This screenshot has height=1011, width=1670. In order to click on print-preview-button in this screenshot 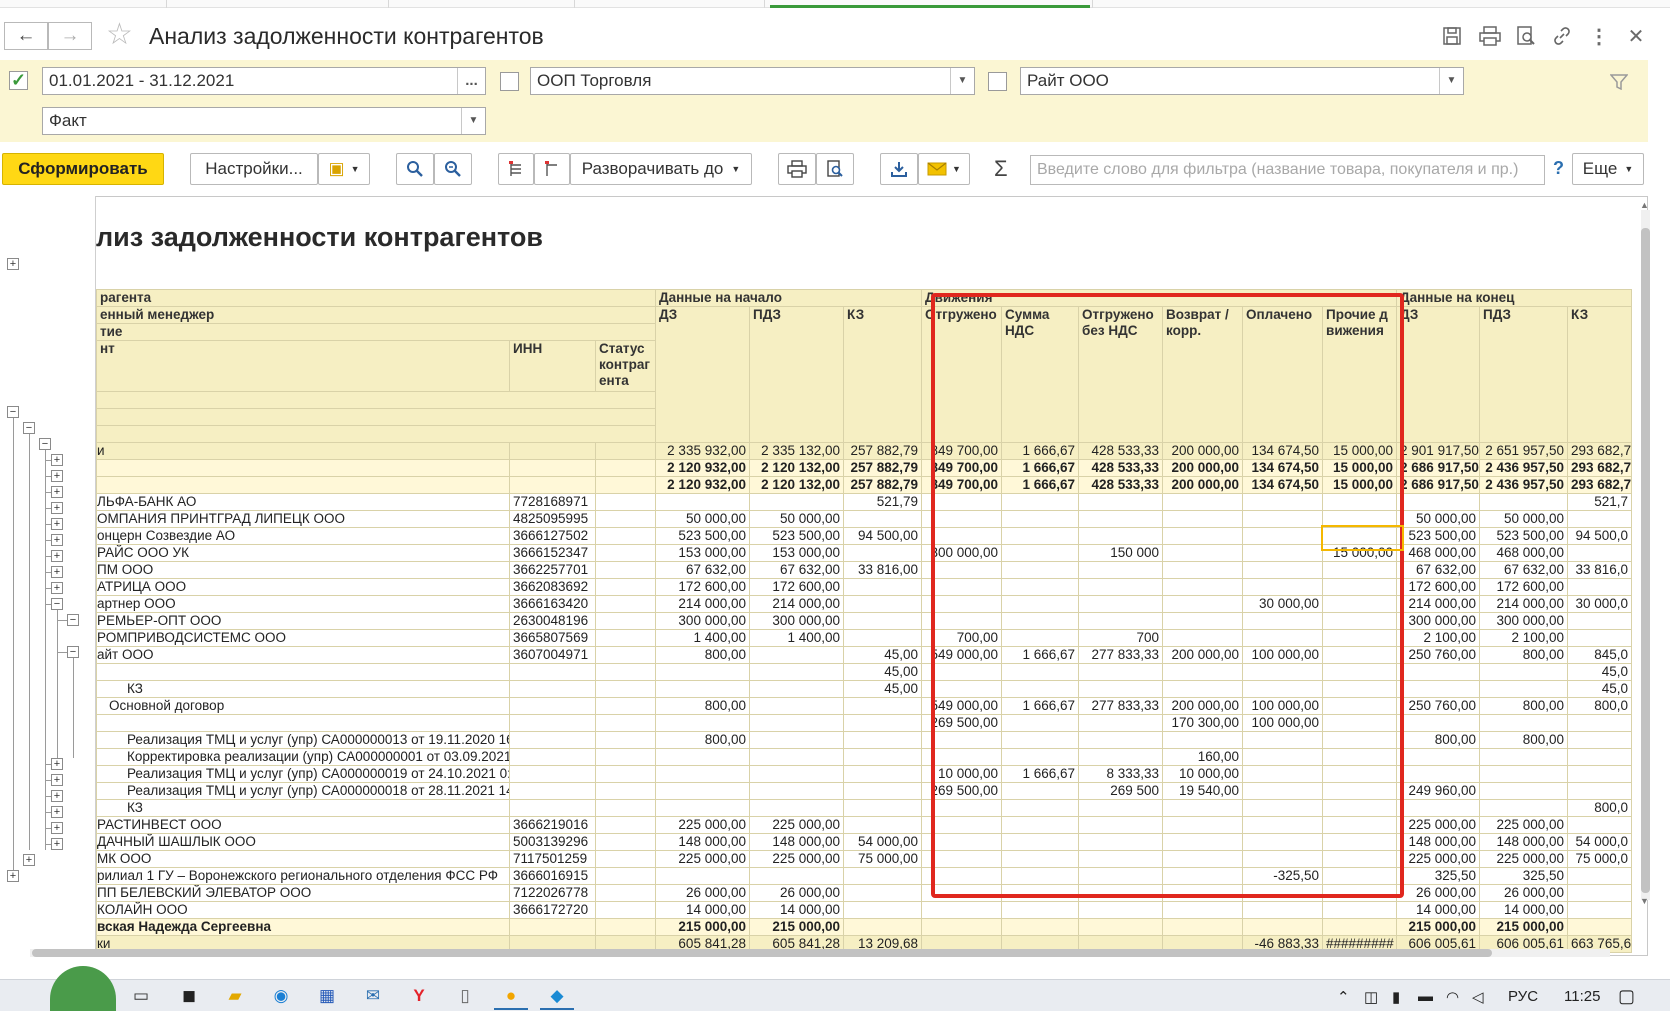, I will do `click(835, 169)`.